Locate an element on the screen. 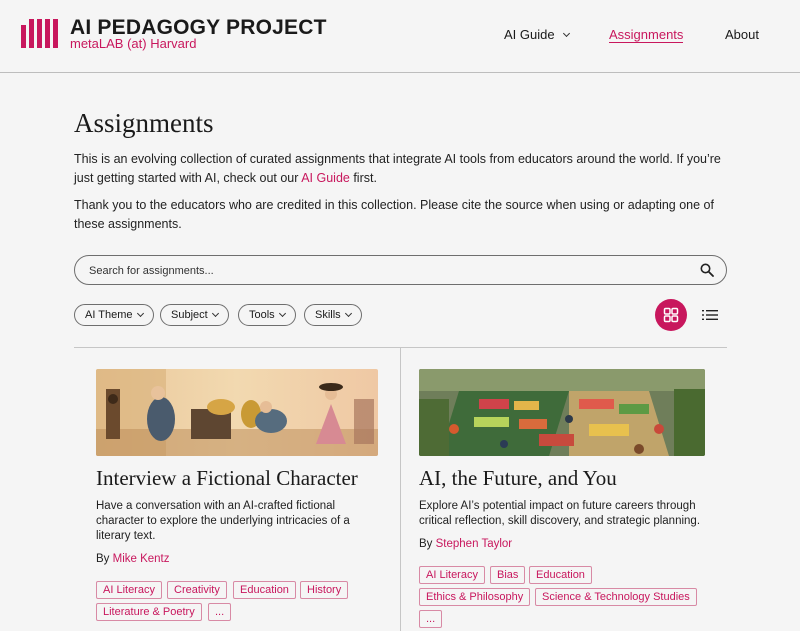  tag-literature-poetry: Literature & Poetry is located at coordinates (149, 612).